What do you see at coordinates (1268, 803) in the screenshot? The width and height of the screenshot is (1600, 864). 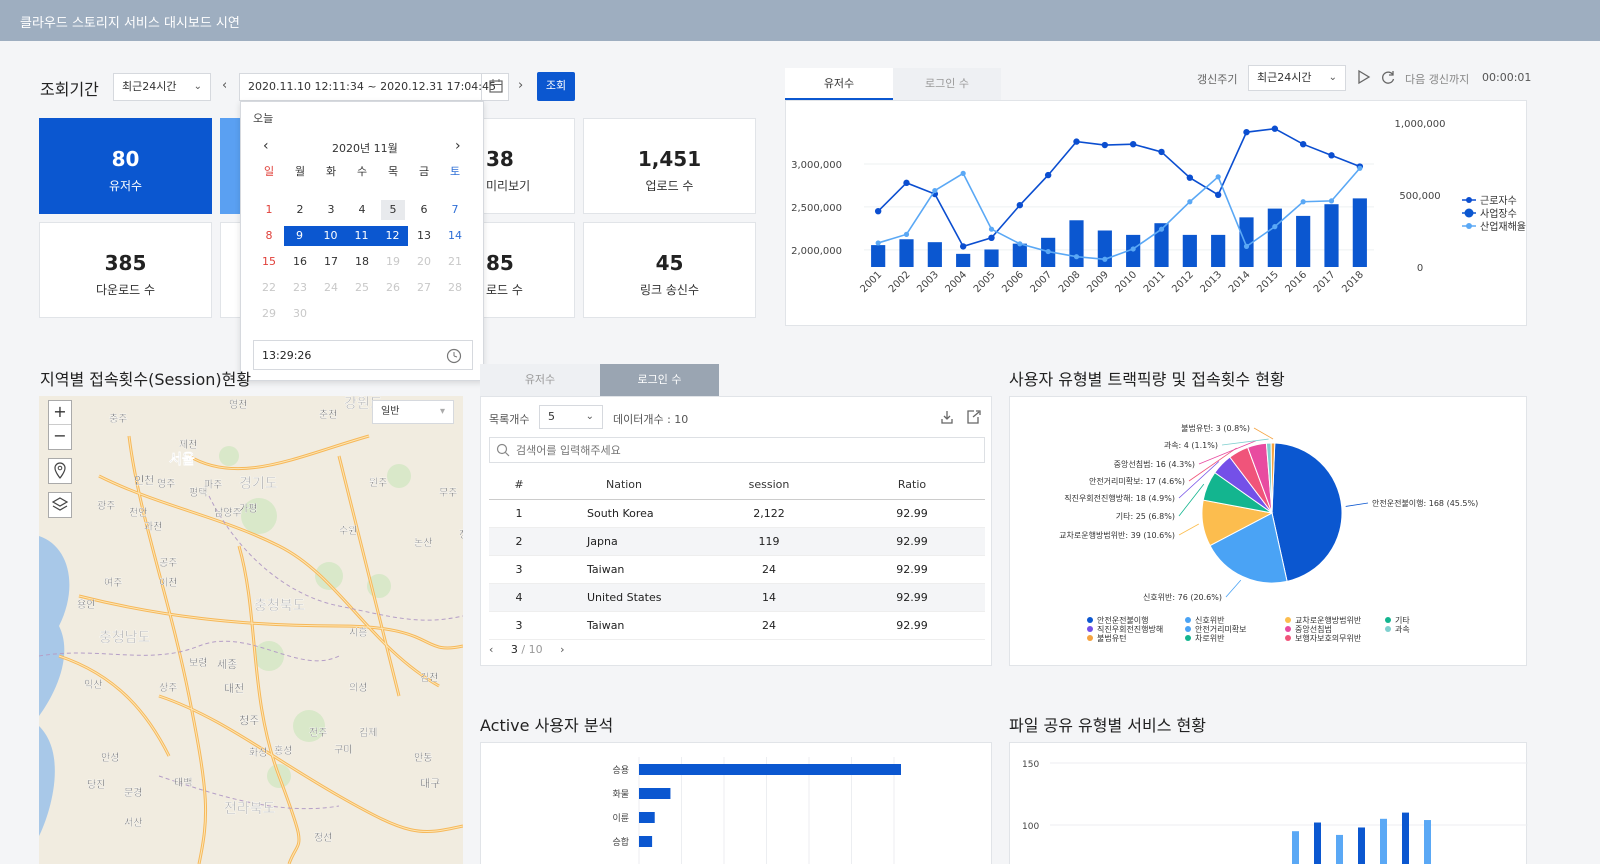 I see `file-share-card: 150 100` at bounding box center [1268, 803].